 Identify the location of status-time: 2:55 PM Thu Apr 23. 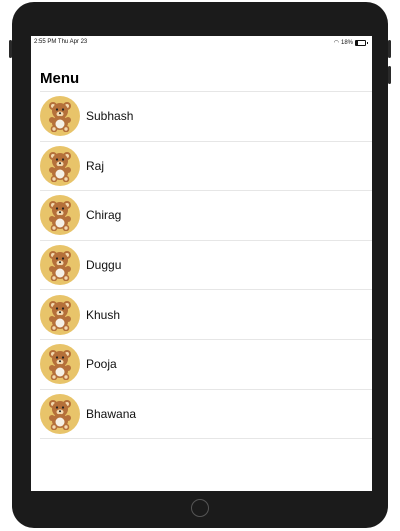
(61, 42).